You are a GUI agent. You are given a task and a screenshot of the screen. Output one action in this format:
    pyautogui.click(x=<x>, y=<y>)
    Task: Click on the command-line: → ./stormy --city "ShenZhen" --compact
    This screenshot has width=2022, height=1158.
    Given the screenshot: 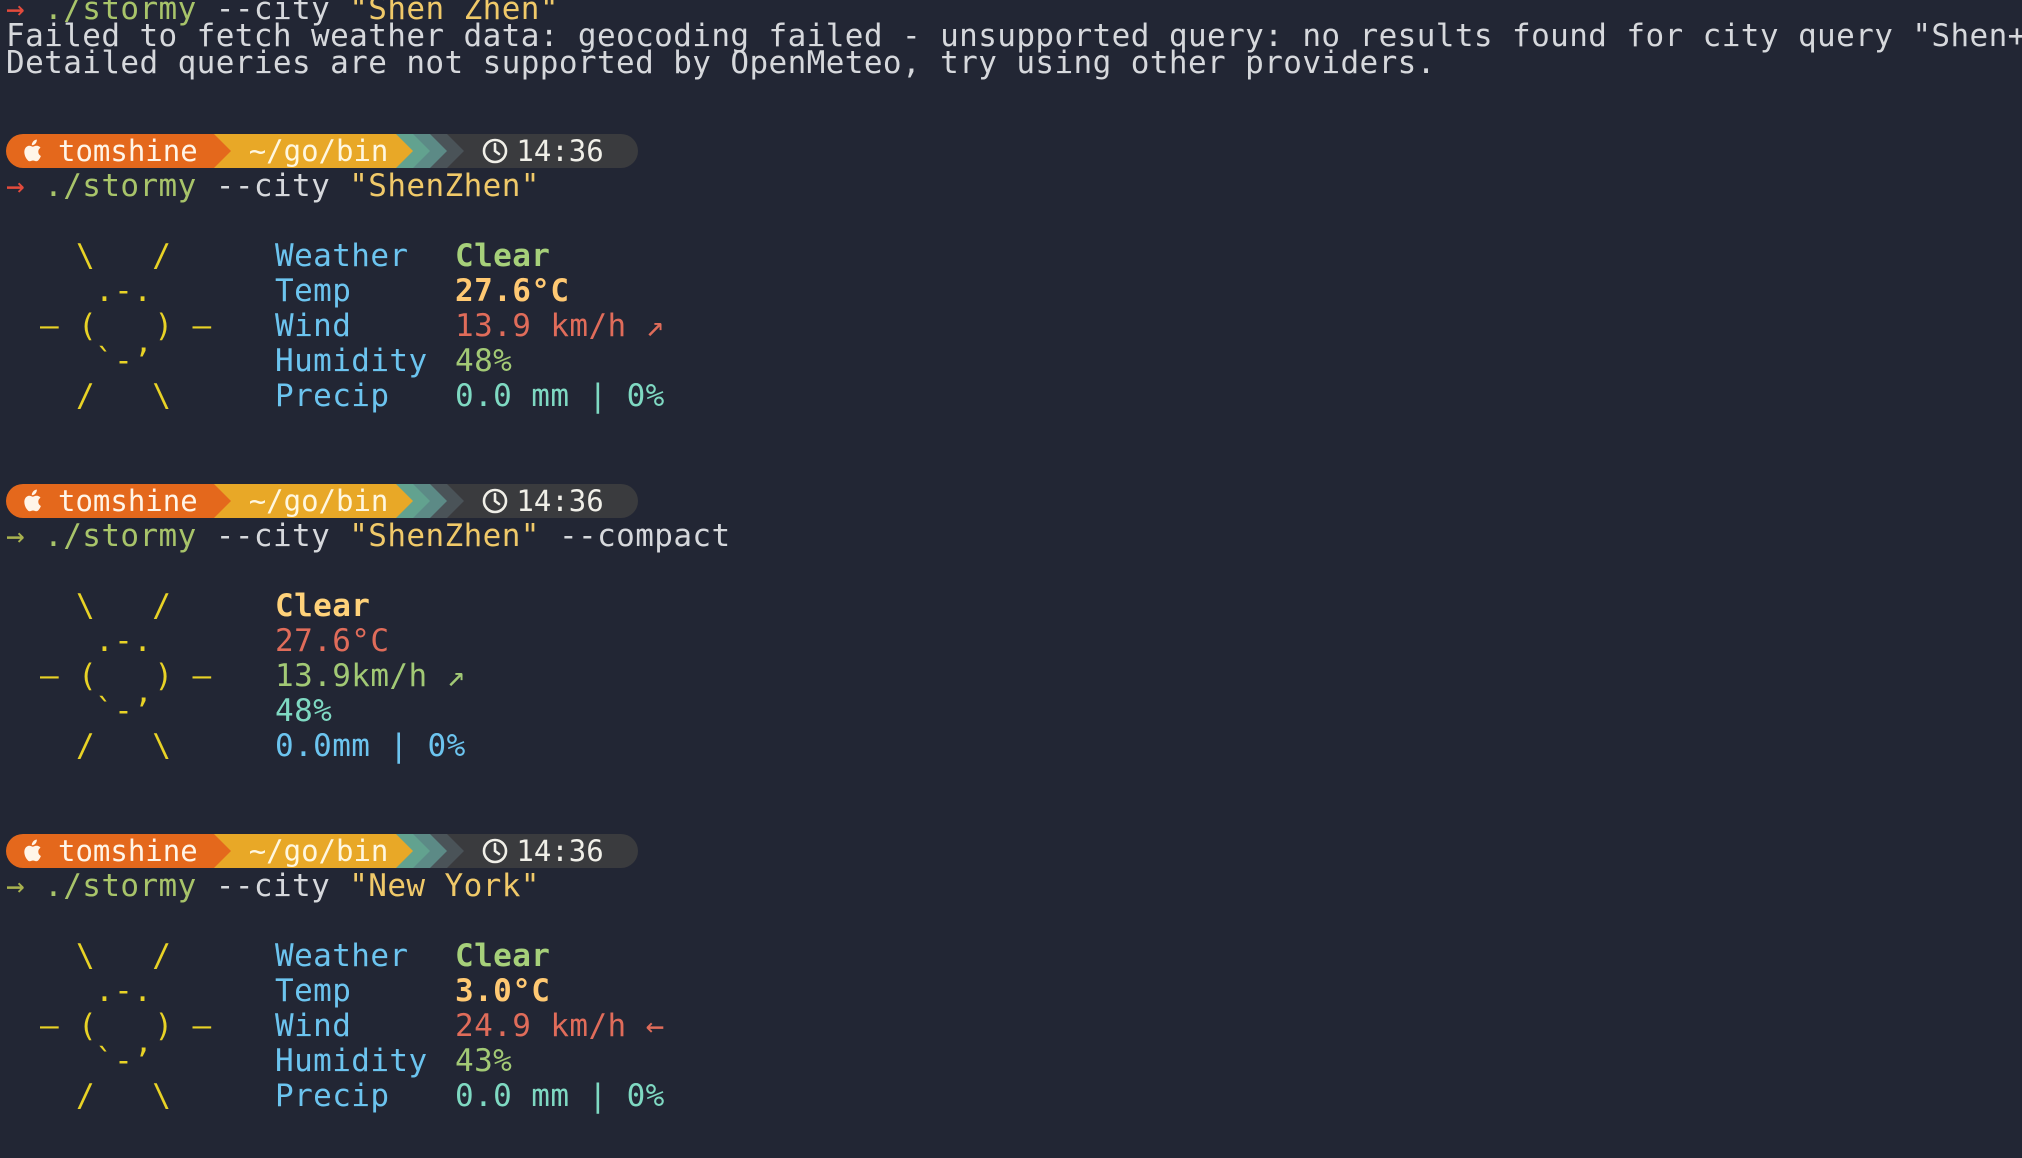 What is the action you would take?
    pyautogui.click(x=368, y=536)
    